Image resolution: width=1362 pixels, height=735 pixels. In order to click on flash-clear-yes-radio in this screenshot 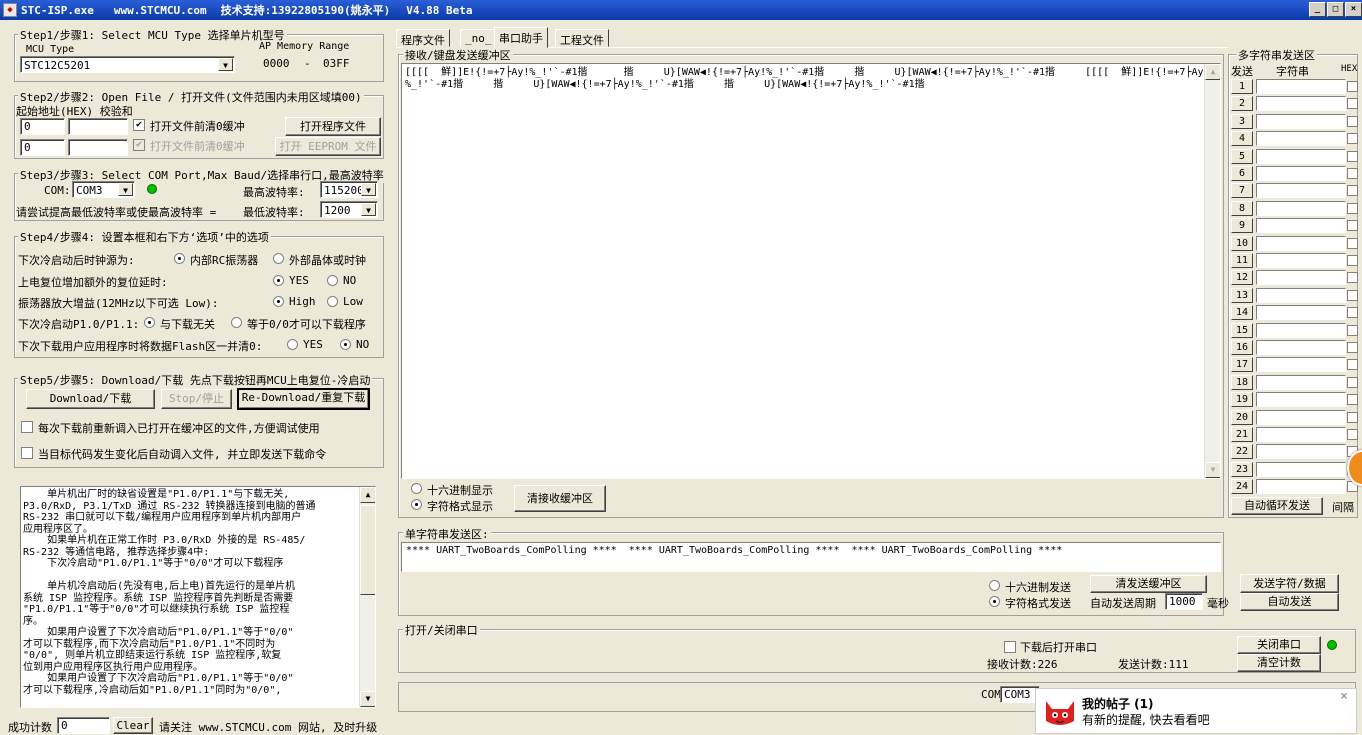, I will do `click(292, 344)`.